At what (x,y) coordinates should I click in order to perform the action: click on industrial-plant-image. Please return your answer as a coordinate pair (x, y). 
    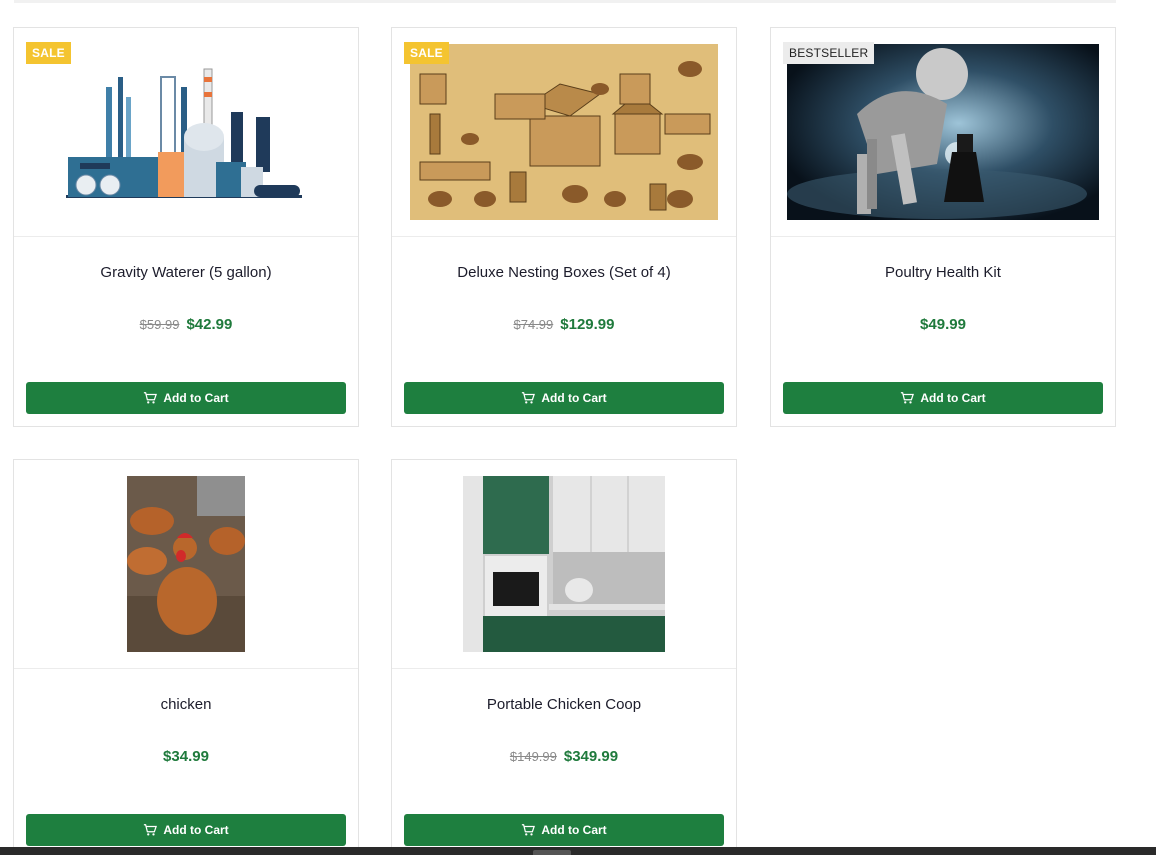
    Looking at the image, I should click on (184, 133).